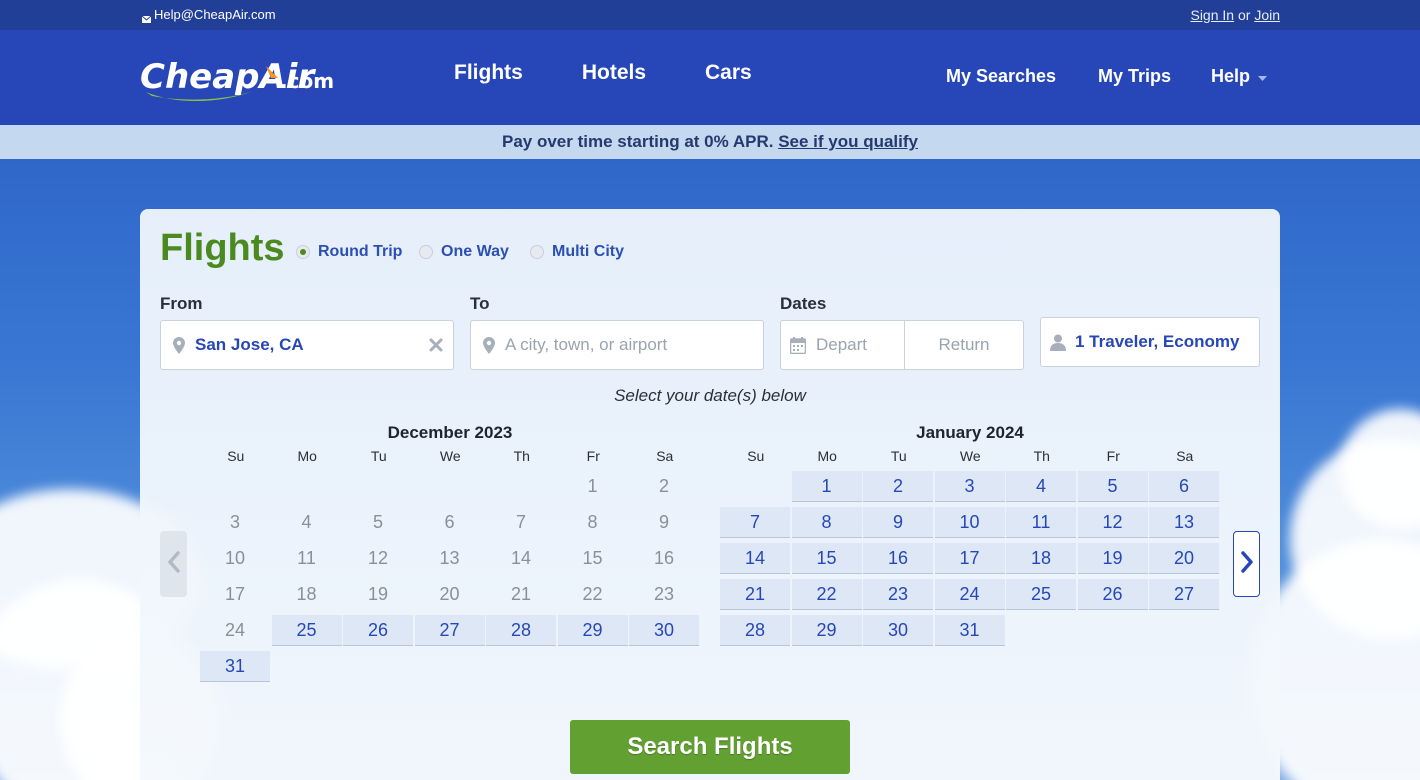  What do you see at coordinates (848, 141) in the screenshot?
I see `promo-link: See if you qualify` at bounding box center [848, 141].